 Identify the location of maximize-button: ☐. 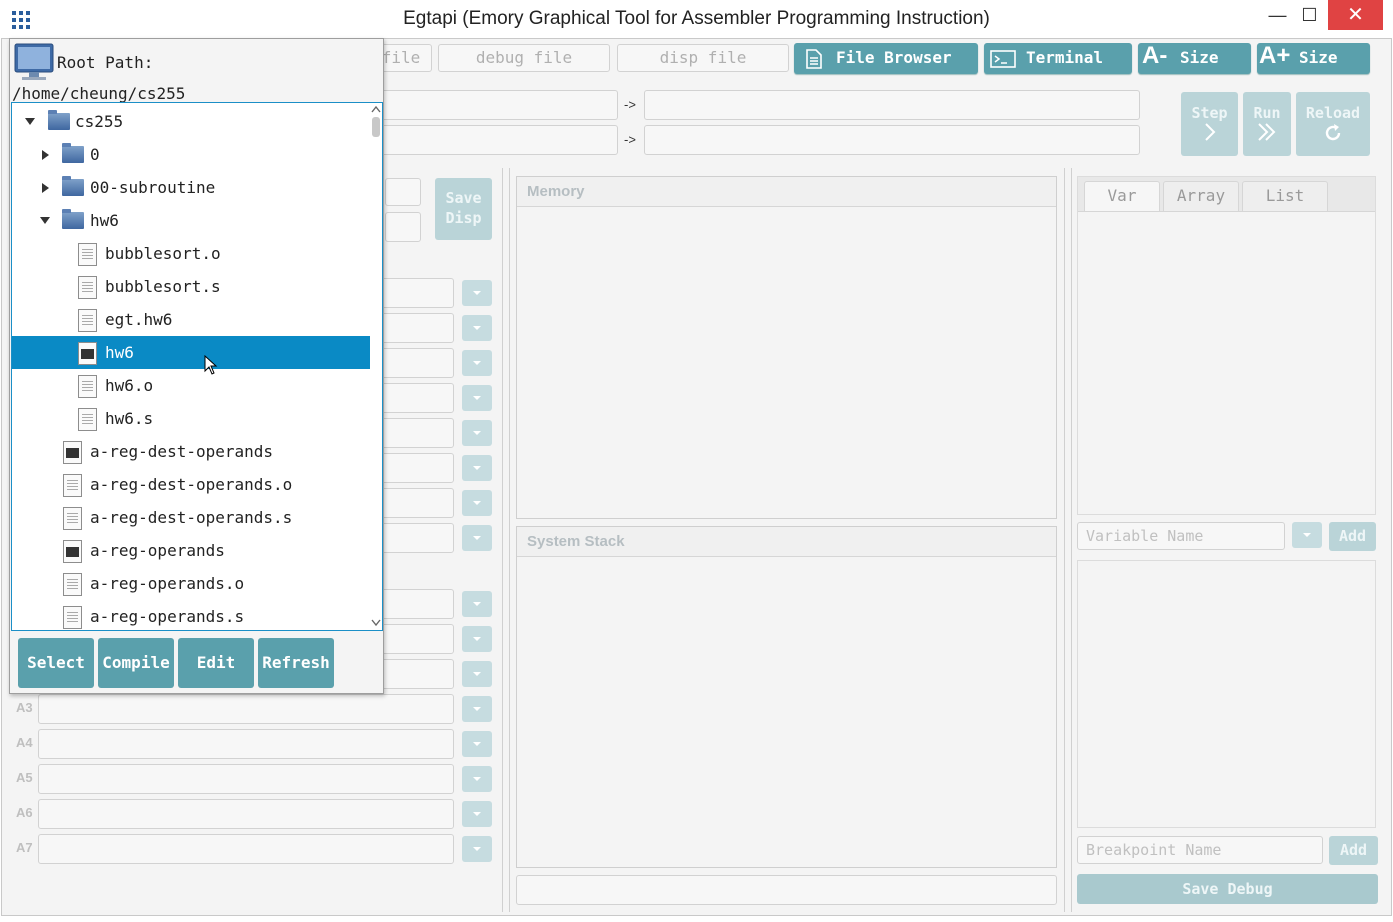
(1309, 15).